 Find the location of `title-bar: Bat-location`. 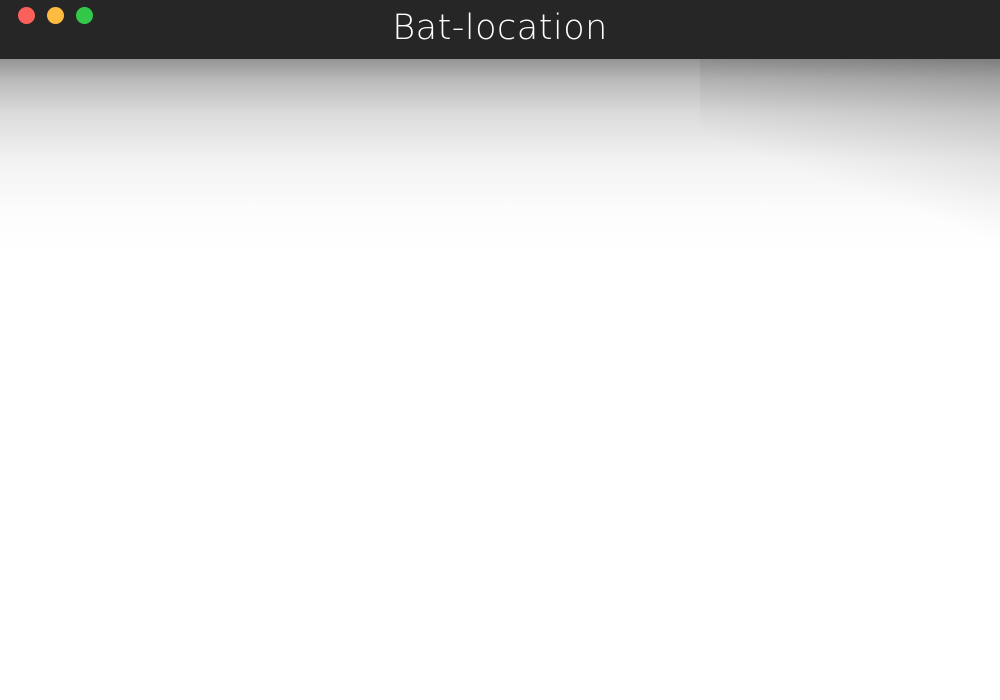

title-bar: Bat-location is located at coordinates (500, 29).